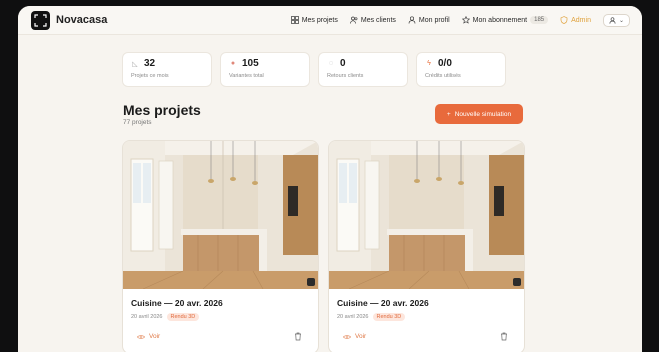 Image resolution: width=659 pixels, height=352 pixels. I want to click on nav-item-subscription: Mon abonnement 185, so click(505, 20).